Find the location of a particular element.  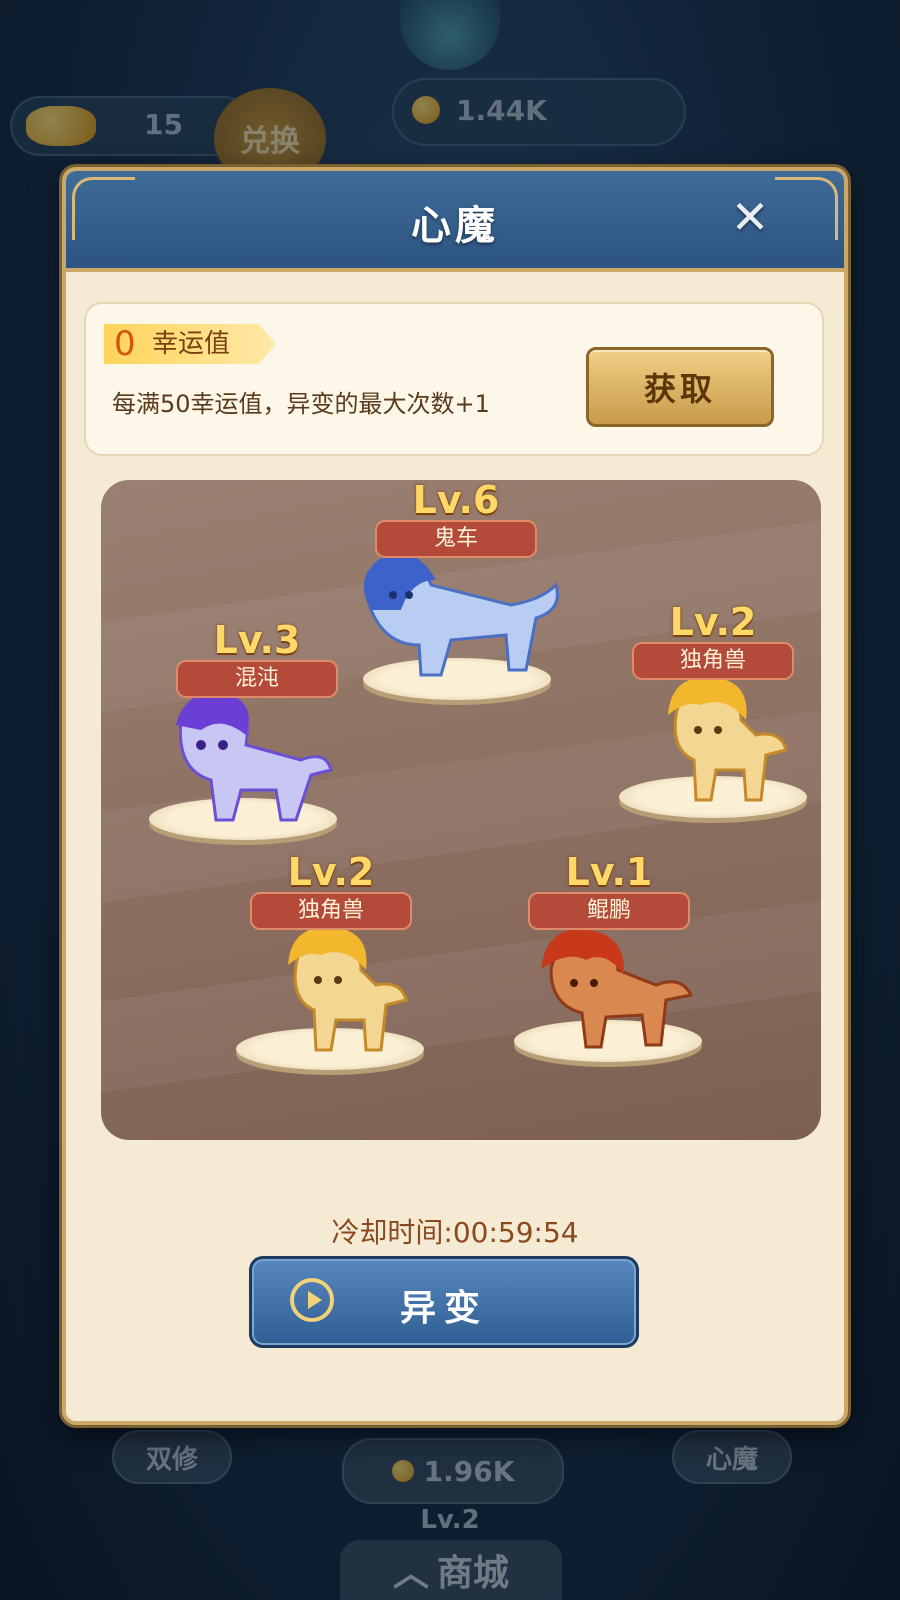

arena-stripe is located at coordinates (461, 995).